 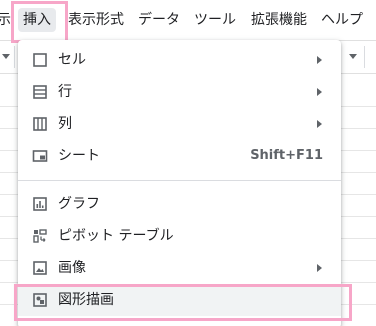 What do you see at coordinates (179, 92) in the screenshot?
I see `menu-item-rows: 行` at bounding box center [179, 92].